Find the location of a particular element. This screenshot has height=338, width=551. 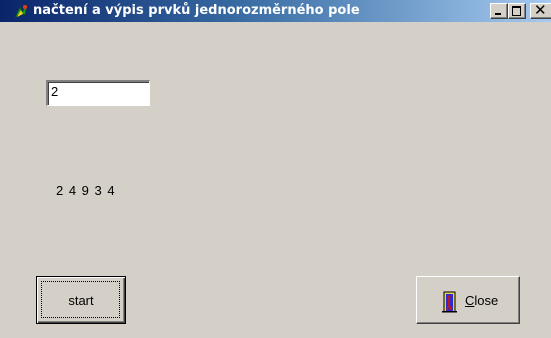

output-label: 2 4 9 3 4 is located at coordinates (86, 190).